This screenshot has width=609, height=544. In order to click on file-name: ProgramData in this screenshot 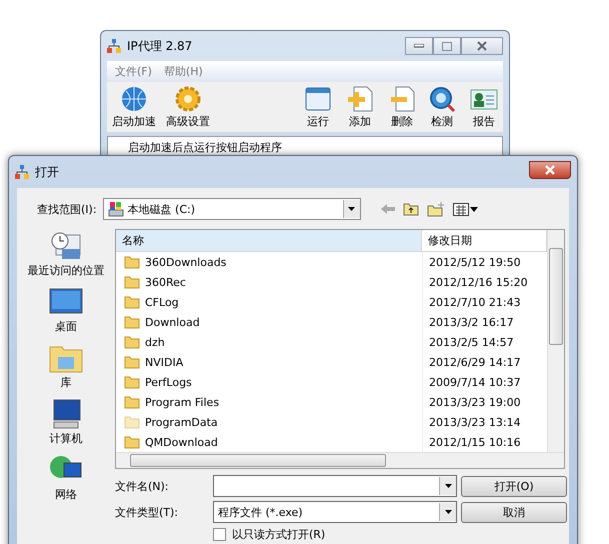, I will do `click(269, 422)`.